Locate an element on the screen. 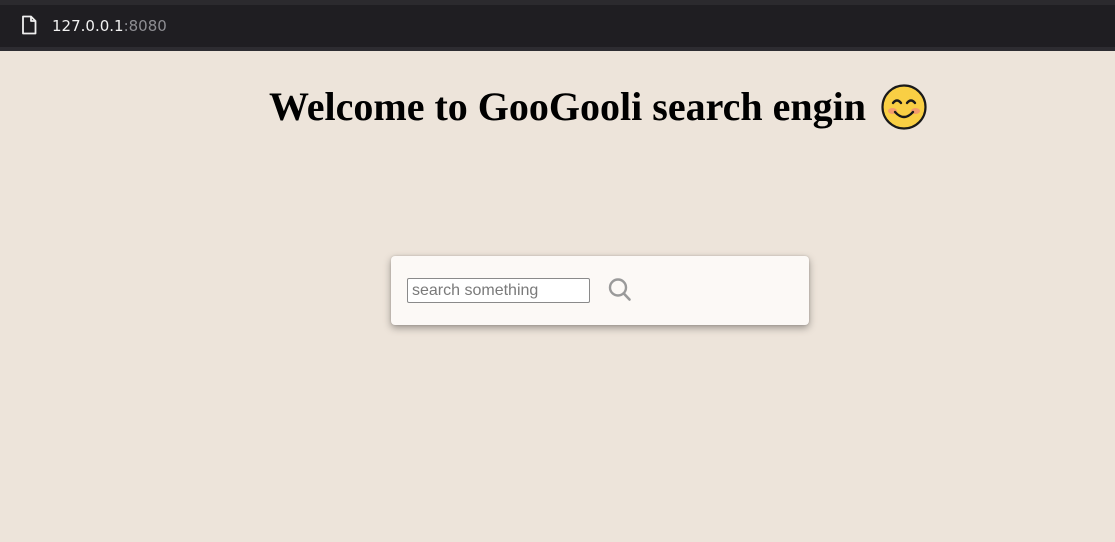 The image size is (1115, 542). browser-toolbar: ‹ 127.0.0.1:8080 is located at coordinates (557, 25).